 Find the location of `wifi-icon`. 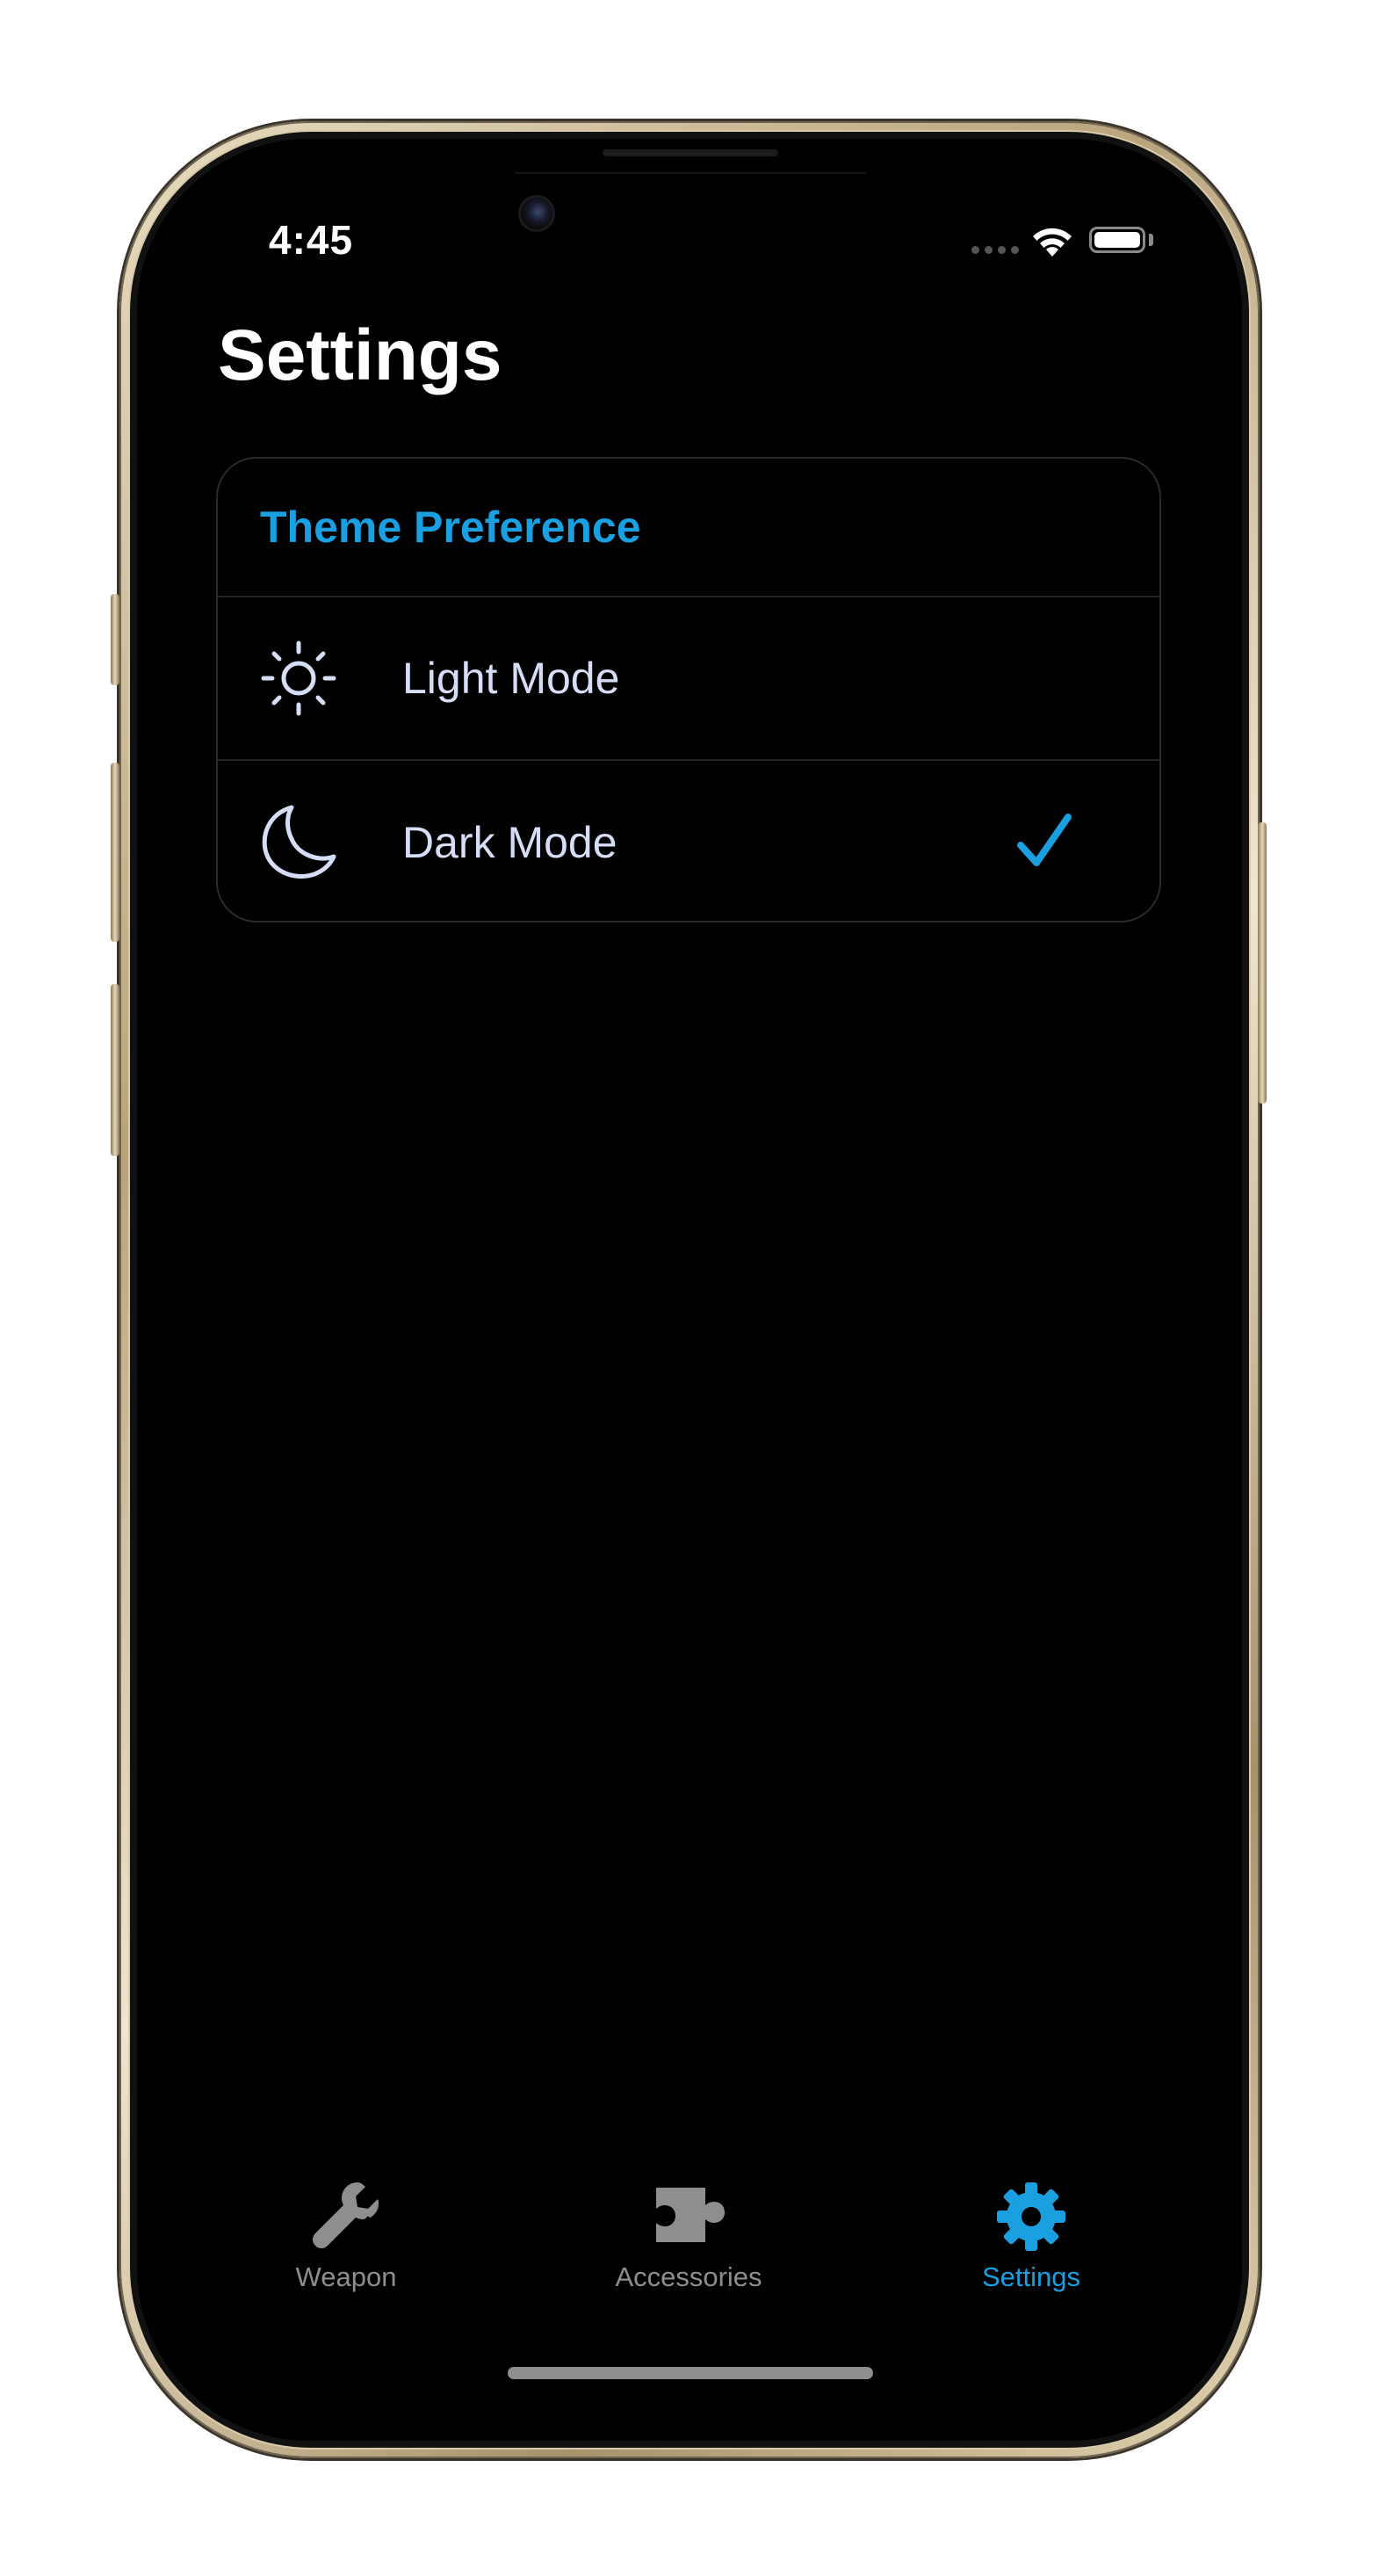

wifi-icon is located at coordinates (1052, 242).